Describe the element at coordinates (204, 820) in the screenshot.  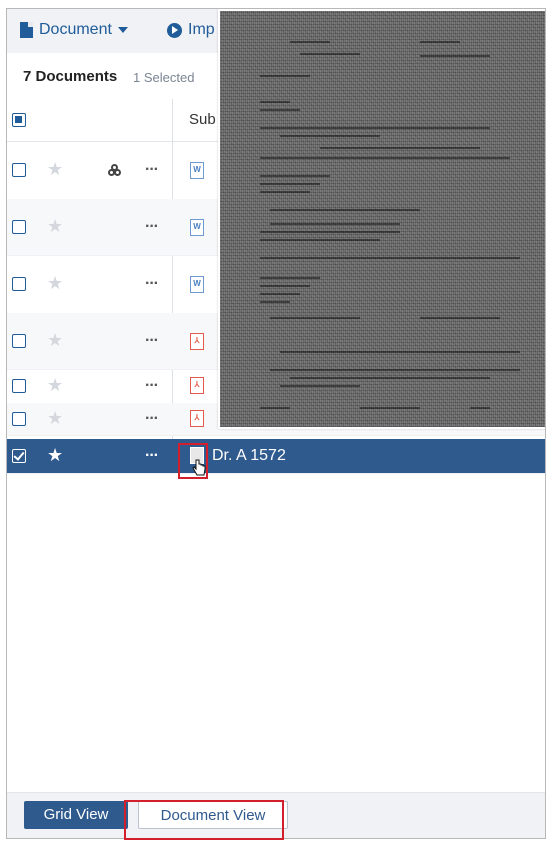
I see `highlight-box-document-view` at that location.